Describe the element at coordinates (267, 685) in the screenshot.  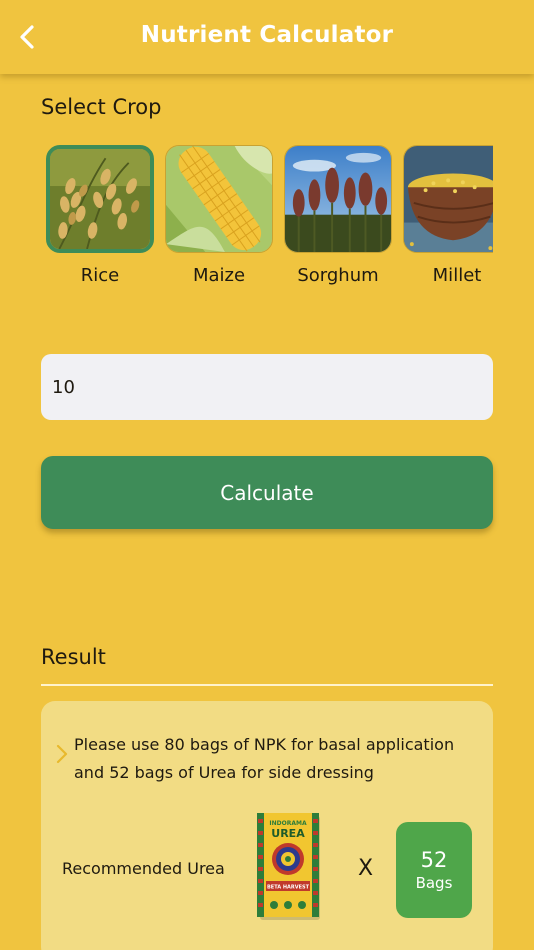
I see `result-divider` at that location.